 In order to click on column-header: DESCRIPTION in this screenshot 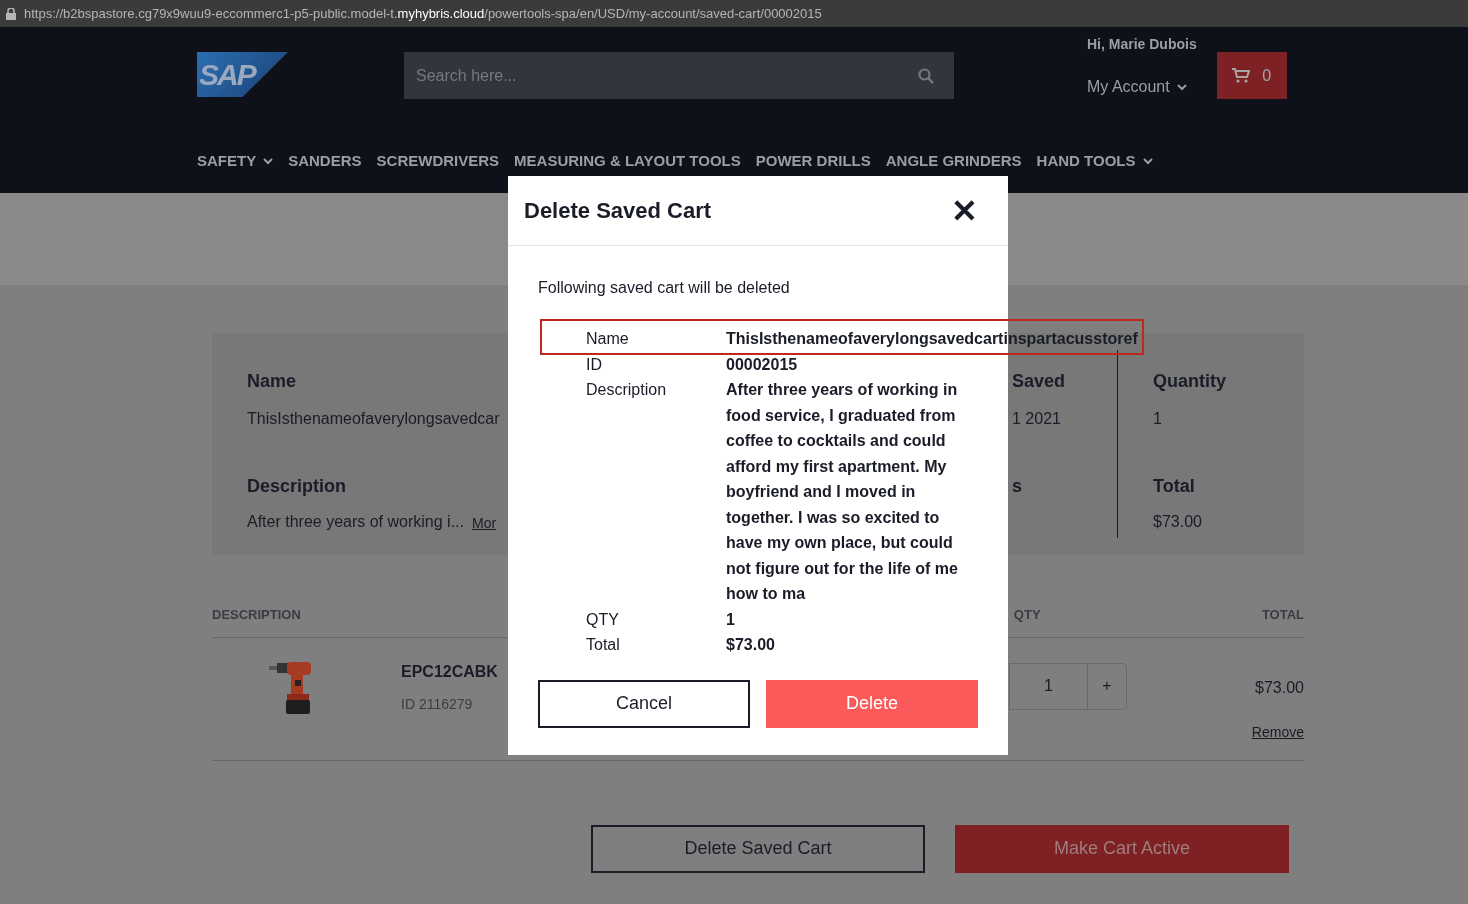, I will do `click(256, 615)`.